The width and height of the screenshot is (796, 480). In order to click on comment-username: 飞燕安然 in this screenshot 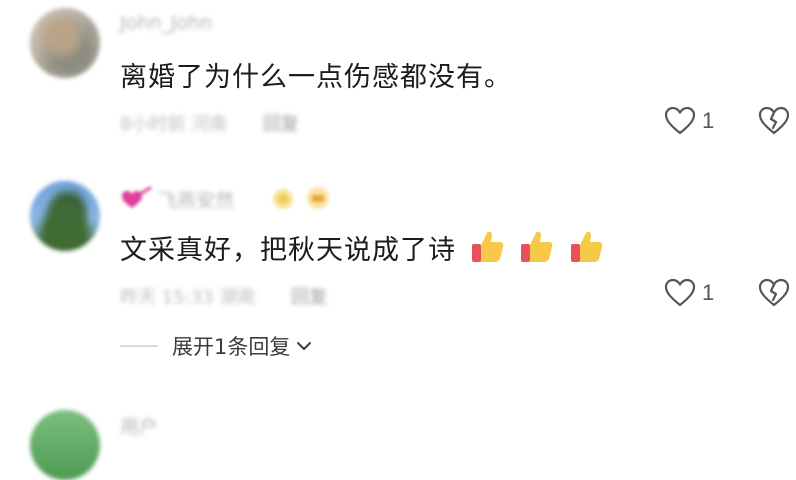, I will do `click(196, 199)`.